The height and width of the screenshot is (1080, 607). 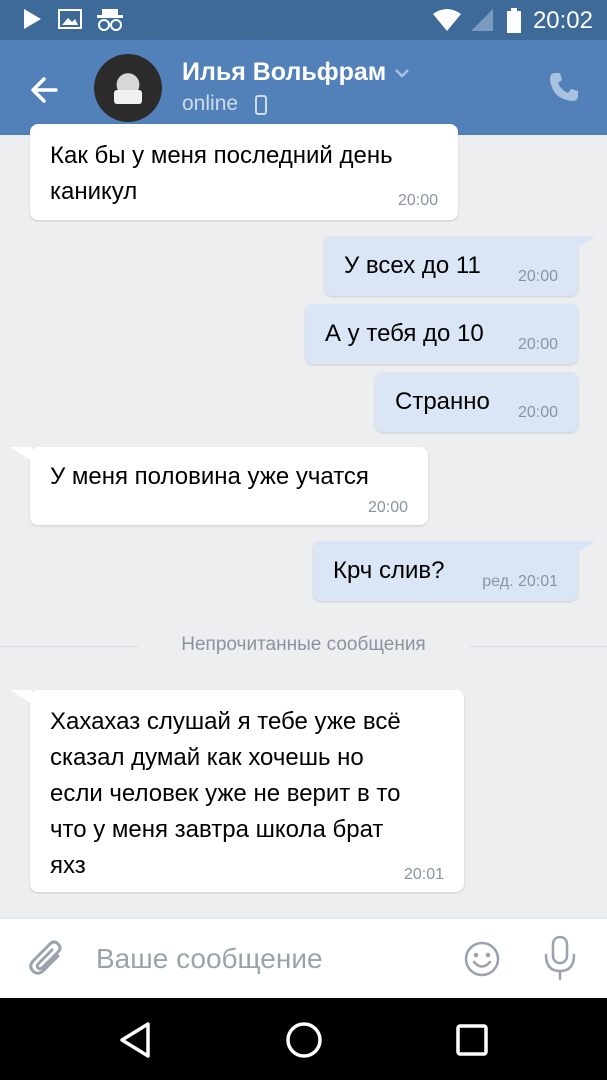 What do you see at coordinates (209, 959) in the screenshot?
I see `message-input: Ваше сообщение` at bounding box center [209, 959].